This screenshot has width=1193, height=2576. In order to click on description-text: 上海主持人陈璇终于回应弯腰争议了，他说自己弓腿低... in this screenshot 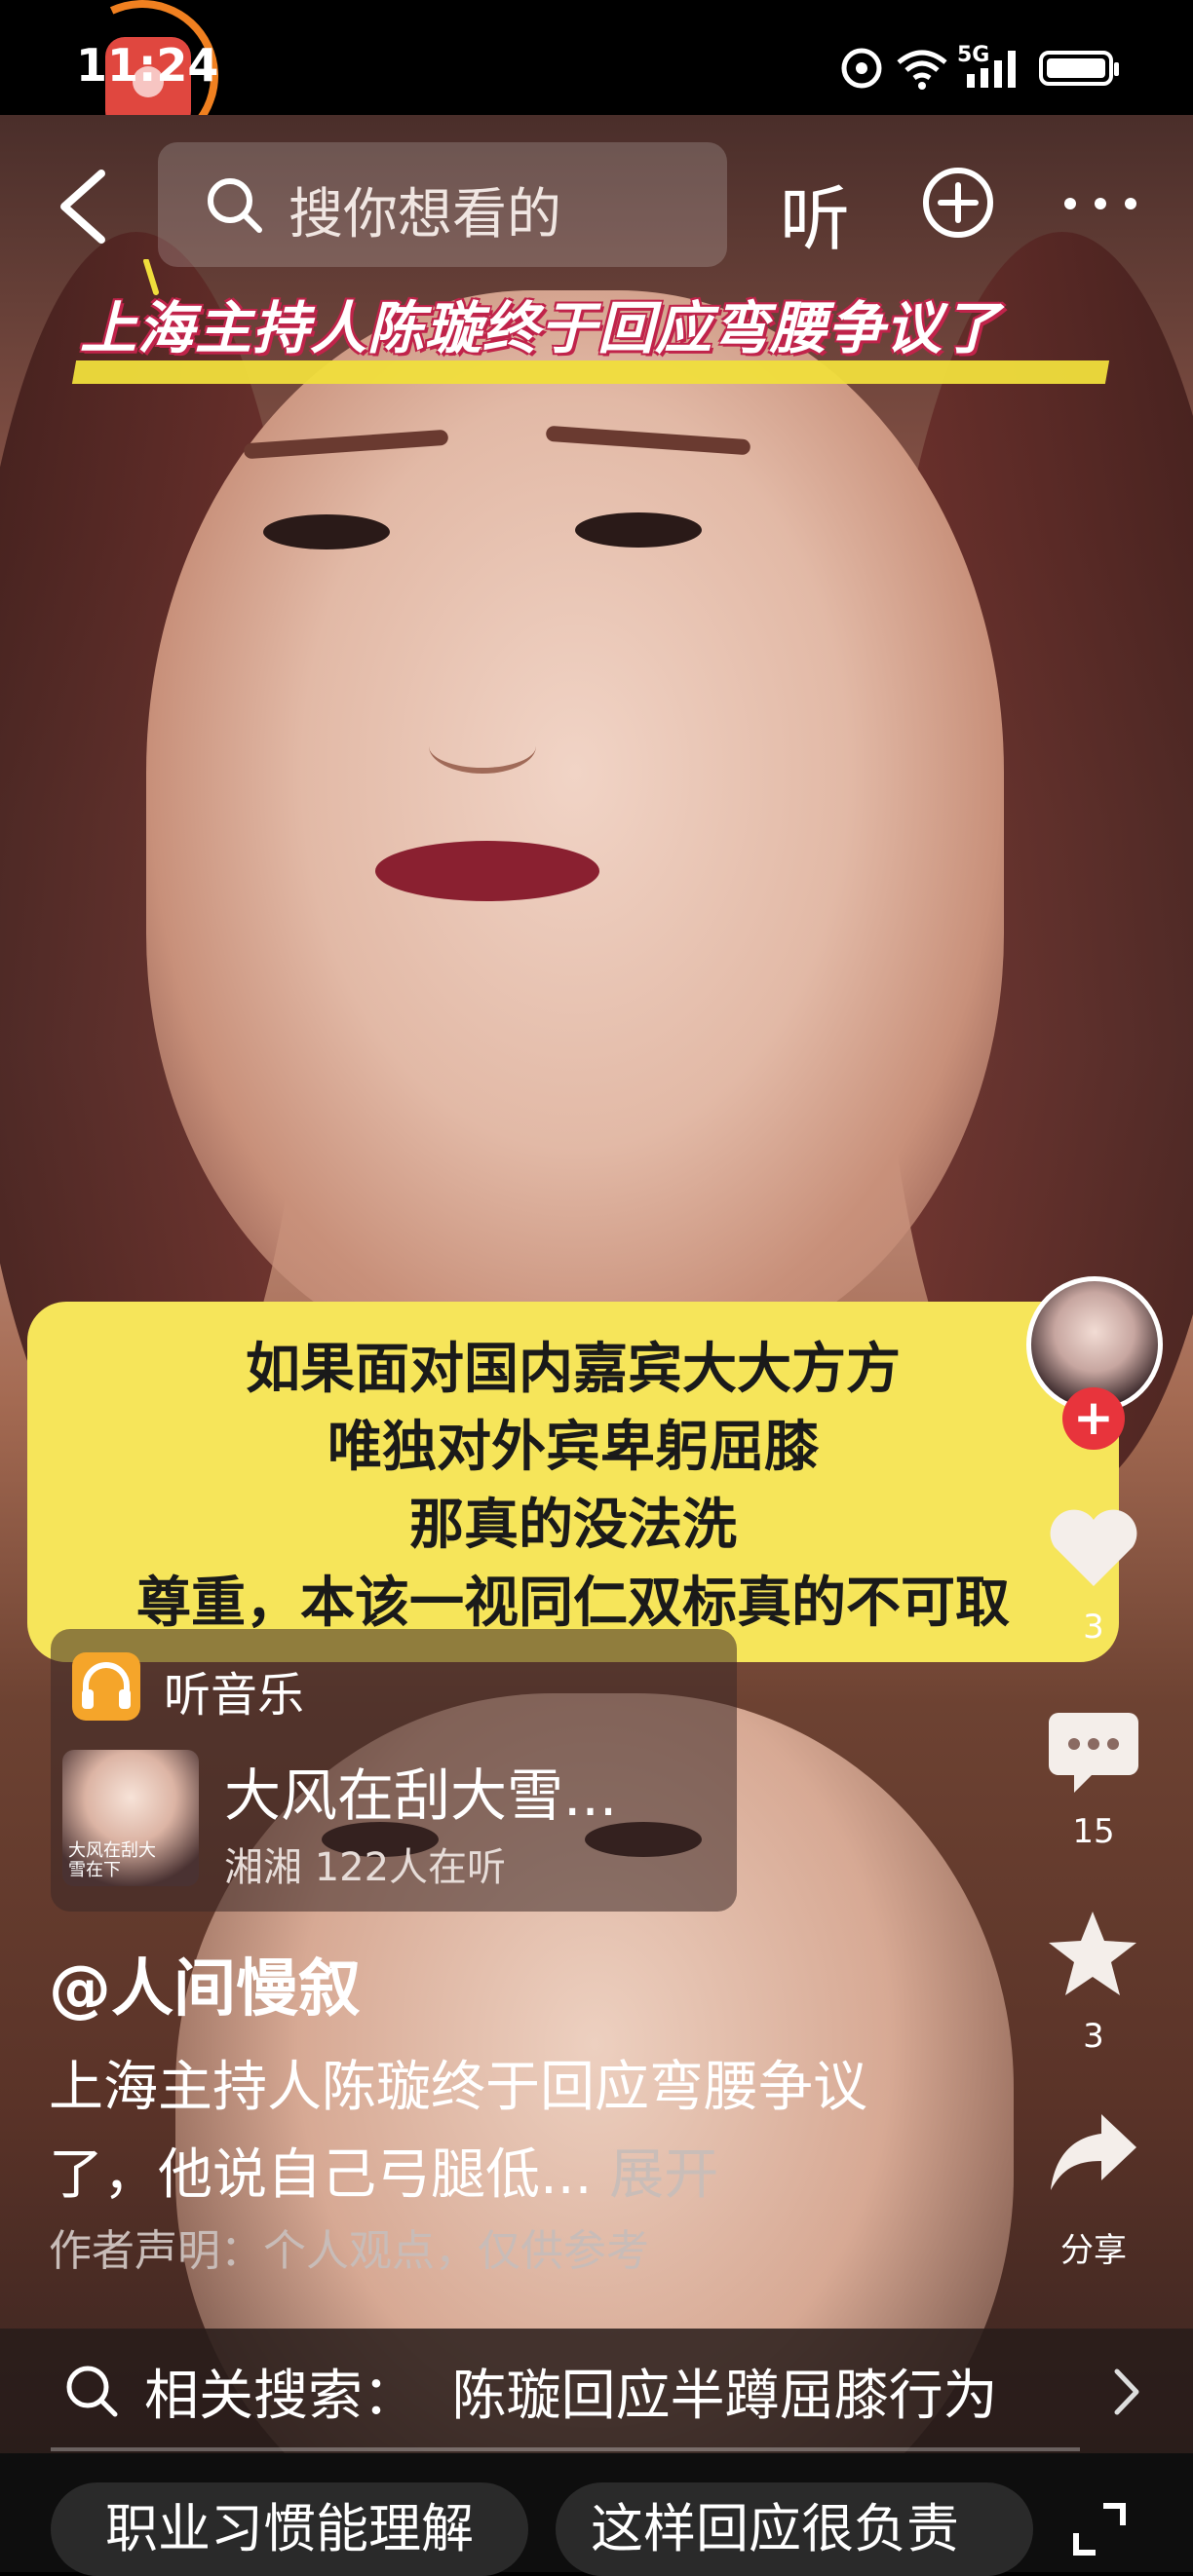, I will do `click(458, 2131)`.